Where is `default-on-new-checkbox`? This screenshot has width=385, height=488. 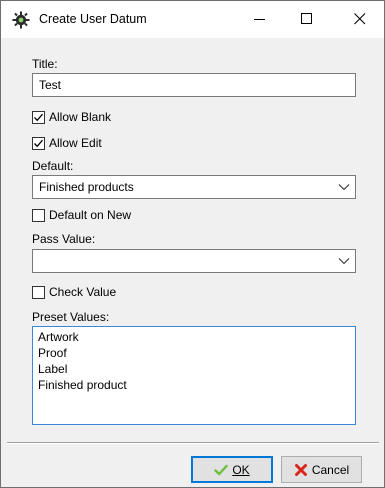
default-on-new-checkbox is located at coordinates (38, 215).